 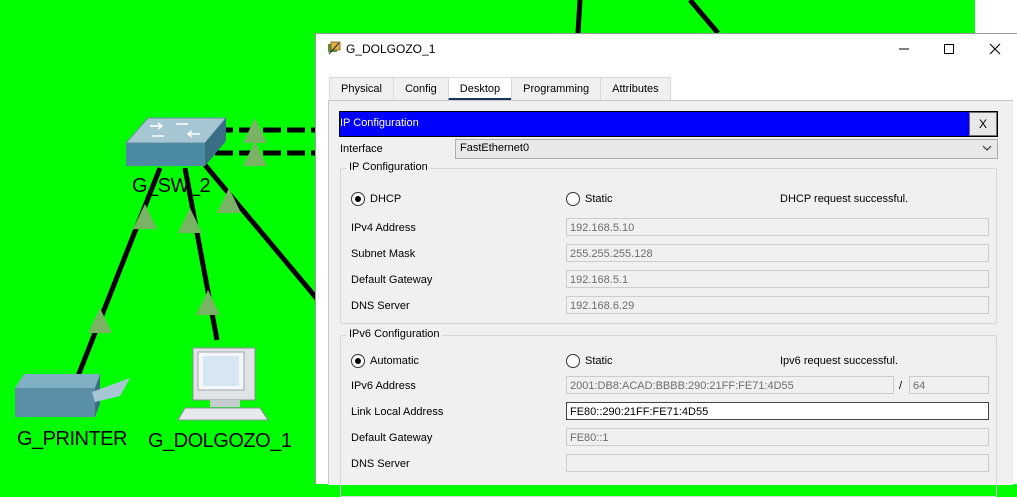 What do you see at coordinates (379, 123) in the screenshot?
I see `ip-config-title: IP Configuration` at bounding box center [379, 123].